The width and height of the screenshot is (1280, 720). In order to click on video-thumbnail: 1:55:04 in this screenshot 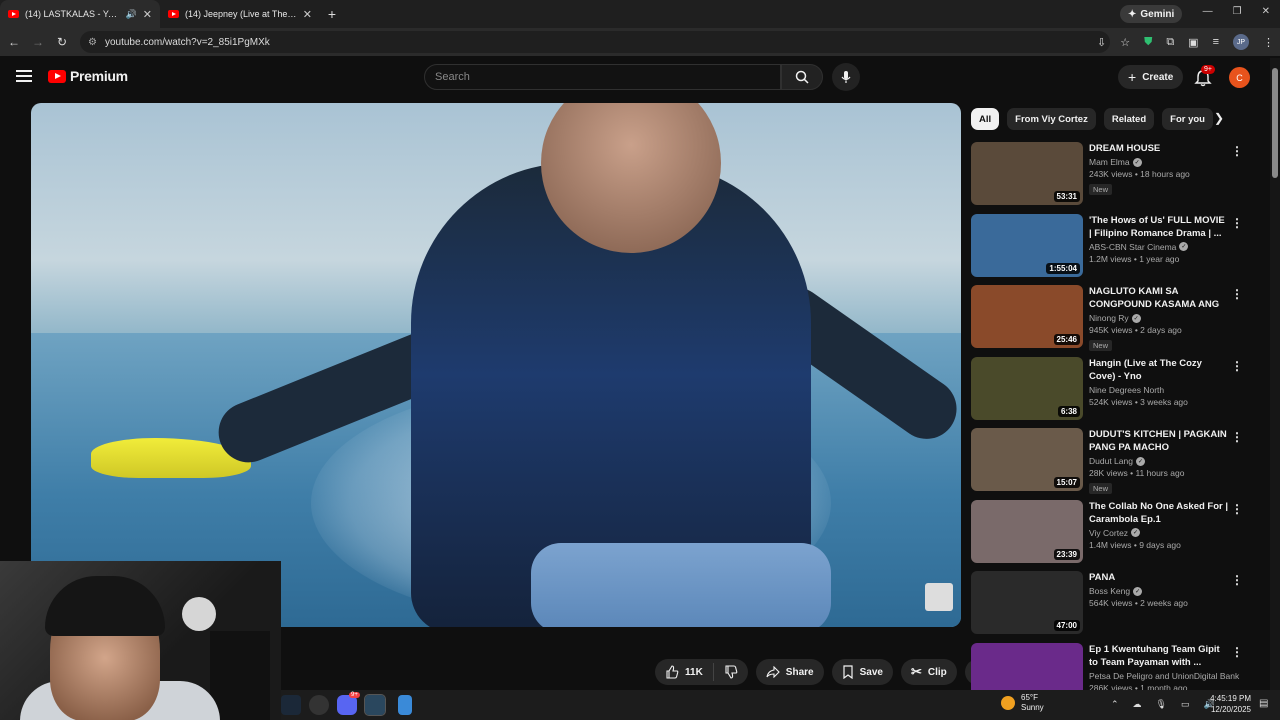, I will do `click(1027, 245)`.